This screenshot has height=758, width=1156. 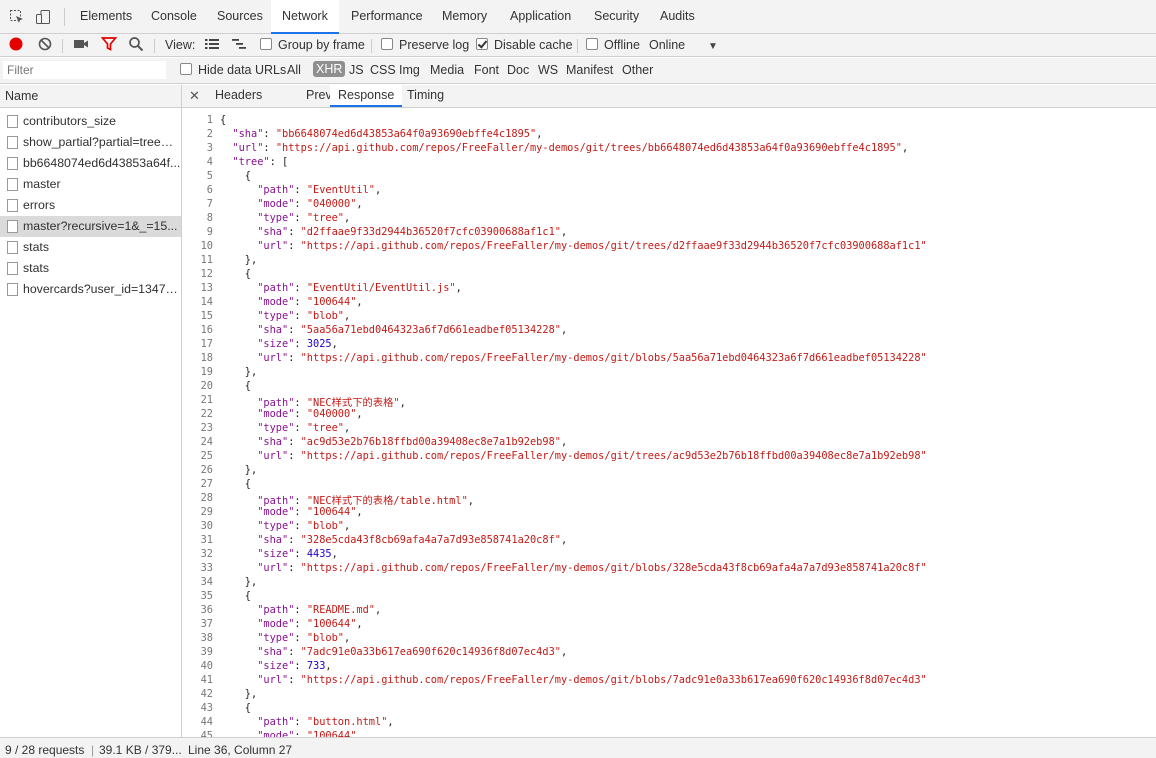 What do you see at coordinates (482, 44) in the screenshot?
I see `checkbox-box-checked` at bounding box center [482, 44].